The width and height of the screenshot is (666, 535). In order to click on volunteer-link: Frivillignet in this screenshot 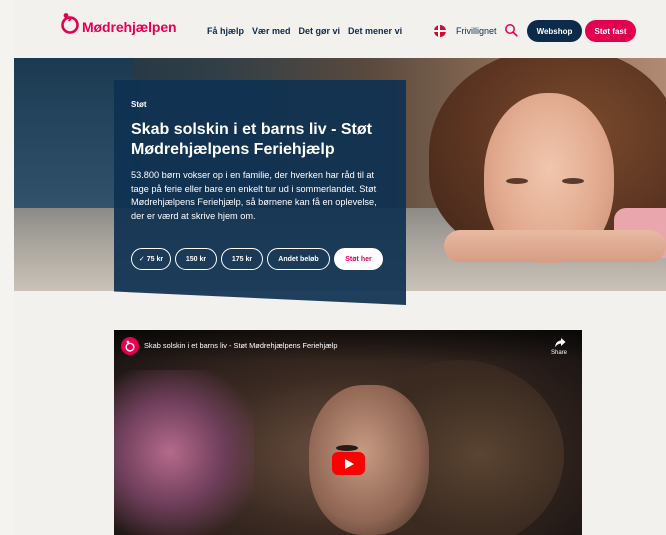, I will do `click(476, 31)`.